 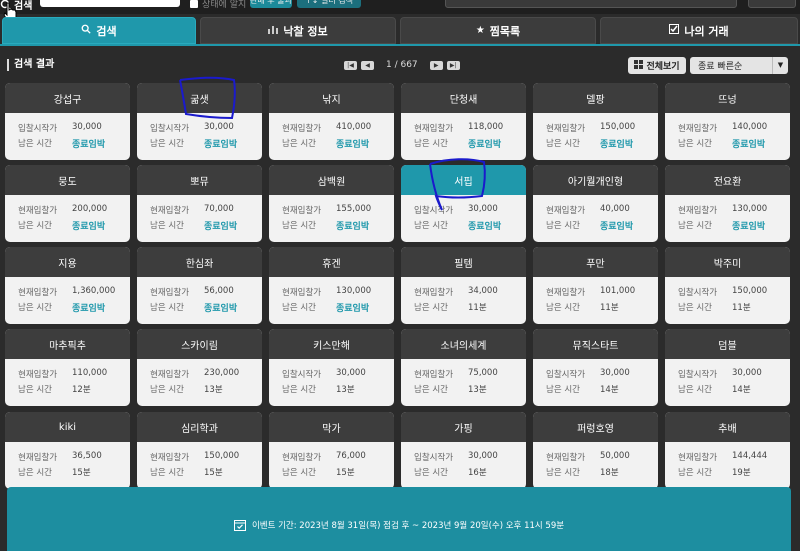 I want to click on auction-card: 지용 현재입찰가 1,360,000 남은 시간 종료임박, so click(x=67, y=285).